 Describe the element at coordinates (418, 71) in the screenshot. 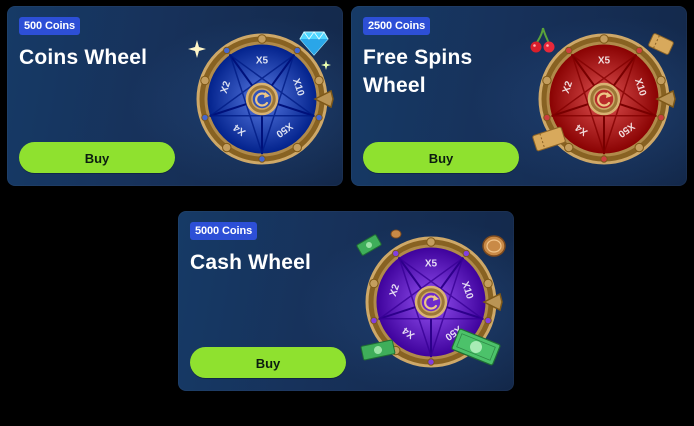

I see `offer-title: Free Spins Wheel` at that location.